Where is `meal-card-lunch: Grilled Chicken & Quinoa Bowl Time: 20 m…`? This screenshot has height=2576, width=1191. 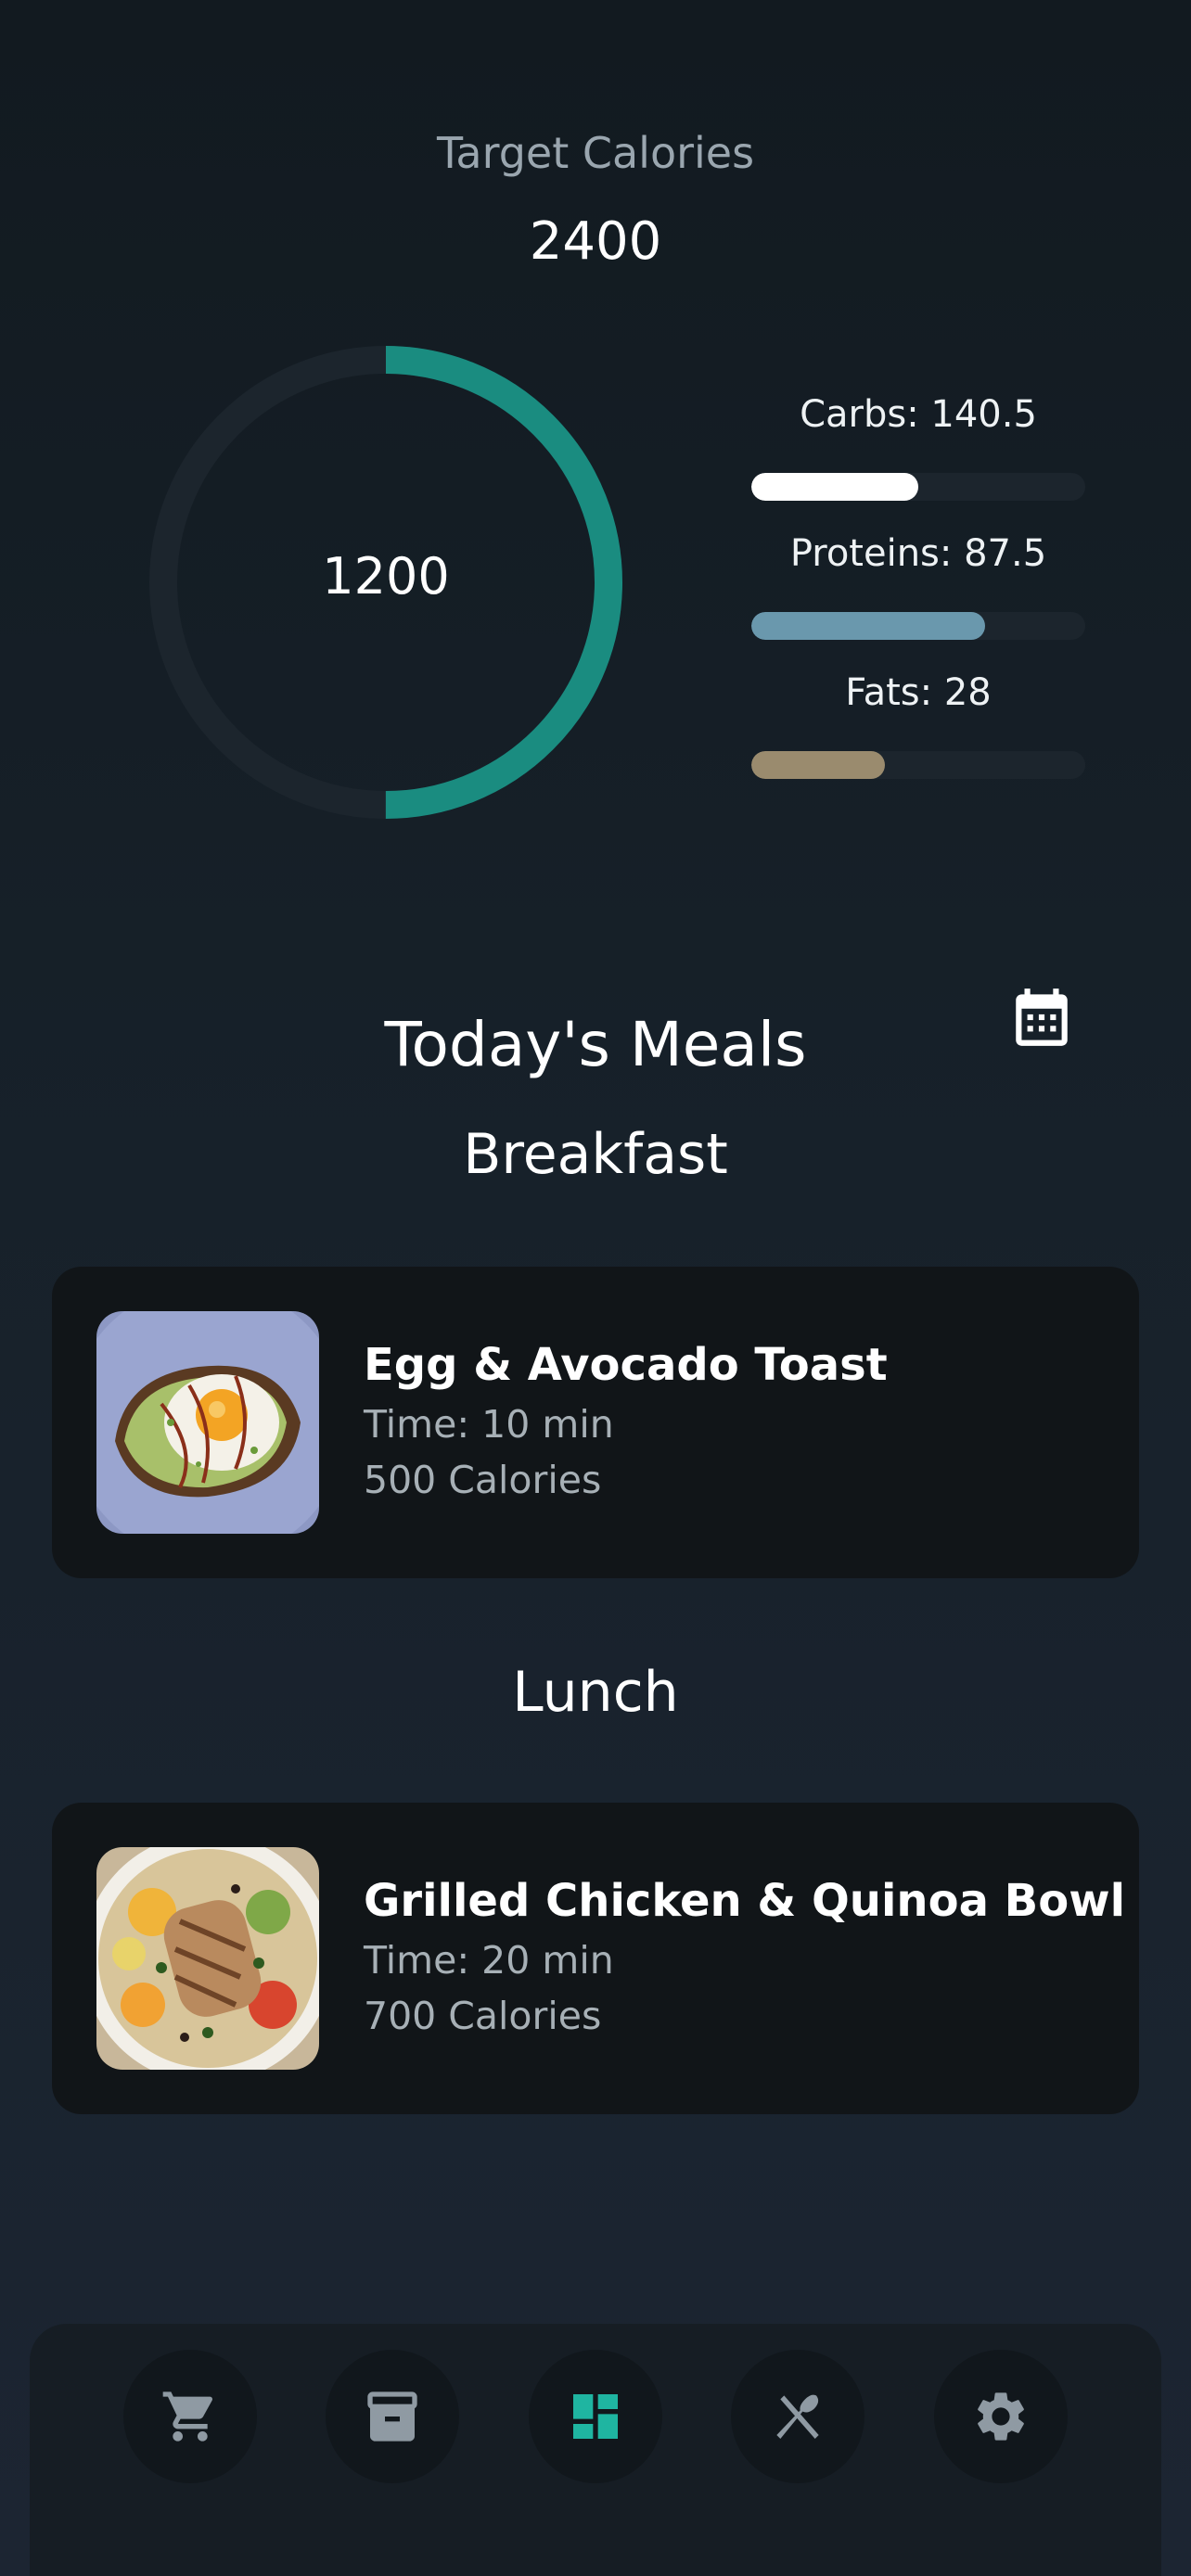
meal-card-lunch: Grilled Chicken & Quinoa Bowl Time: 20 m… is located at coordinates (595, 1958).